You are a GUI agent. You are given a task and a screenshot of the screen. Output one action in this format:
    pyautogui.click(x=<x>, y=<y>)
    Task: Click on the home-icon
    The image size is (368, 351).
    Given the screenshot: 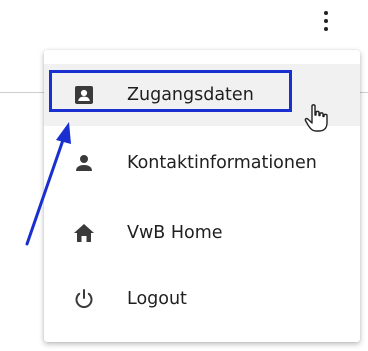 What is the action you would take?
    pyautogui.click(x=84, y=233)
    